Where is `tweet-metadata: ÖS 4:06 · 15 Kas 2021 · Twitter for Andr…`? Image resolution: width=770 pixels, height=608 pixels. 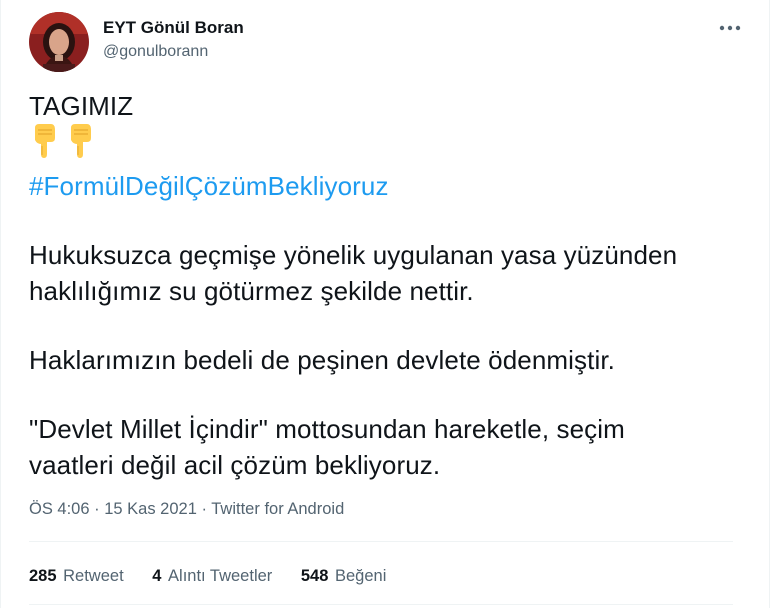
tweet-metadata: ÖS 4:06 · 15 Kas 2021 · Twitter for Andr… is located at coordinates (186, 509).